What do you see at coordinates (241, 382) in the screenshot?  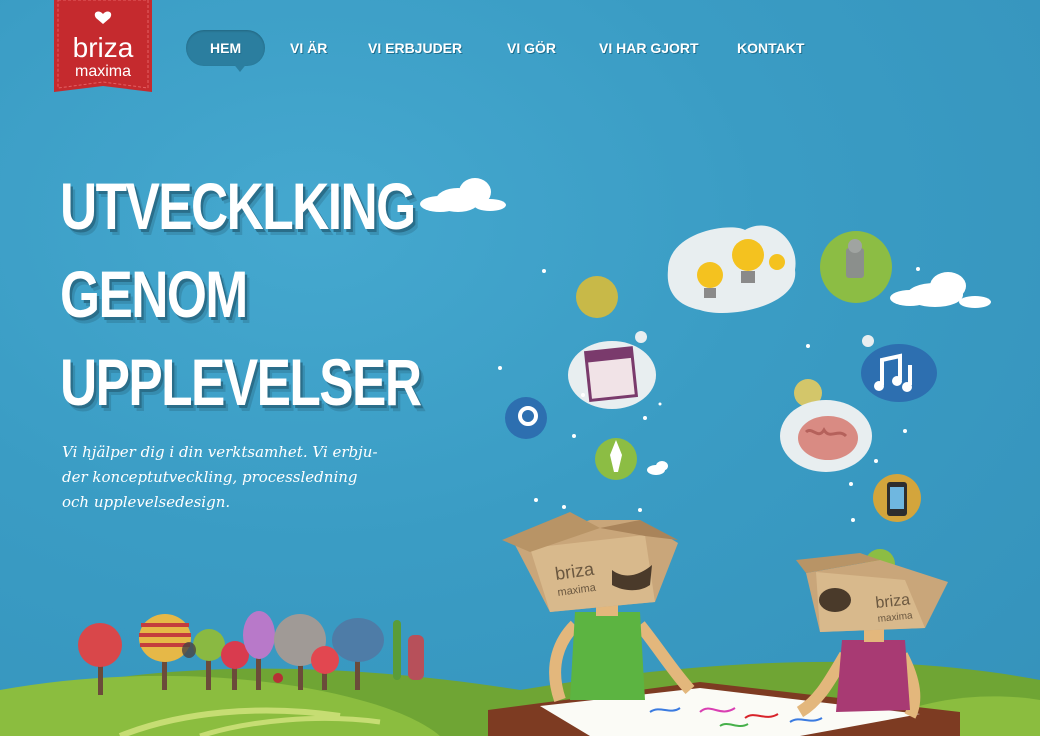 I see `headline-line: UPPLEVELSER` at bounding box center [241, 382].